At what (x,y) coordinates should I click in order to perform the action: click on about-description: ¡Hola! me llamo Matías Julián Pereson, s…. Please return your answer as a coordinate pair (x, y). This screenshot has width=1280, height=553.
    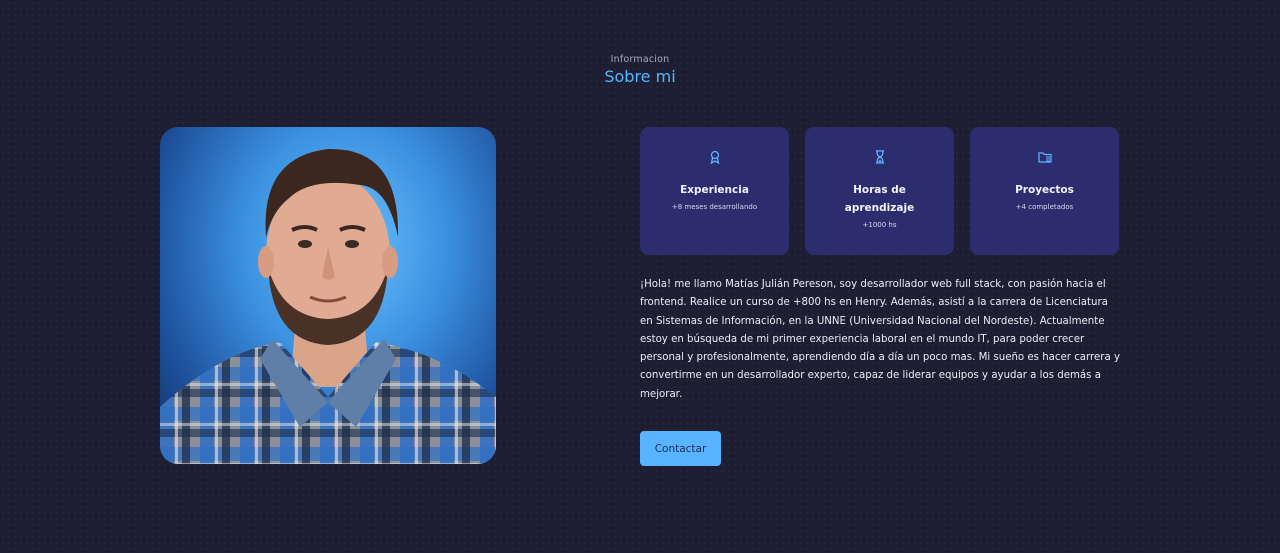
    Looking at the image, I should click on (880, 339).